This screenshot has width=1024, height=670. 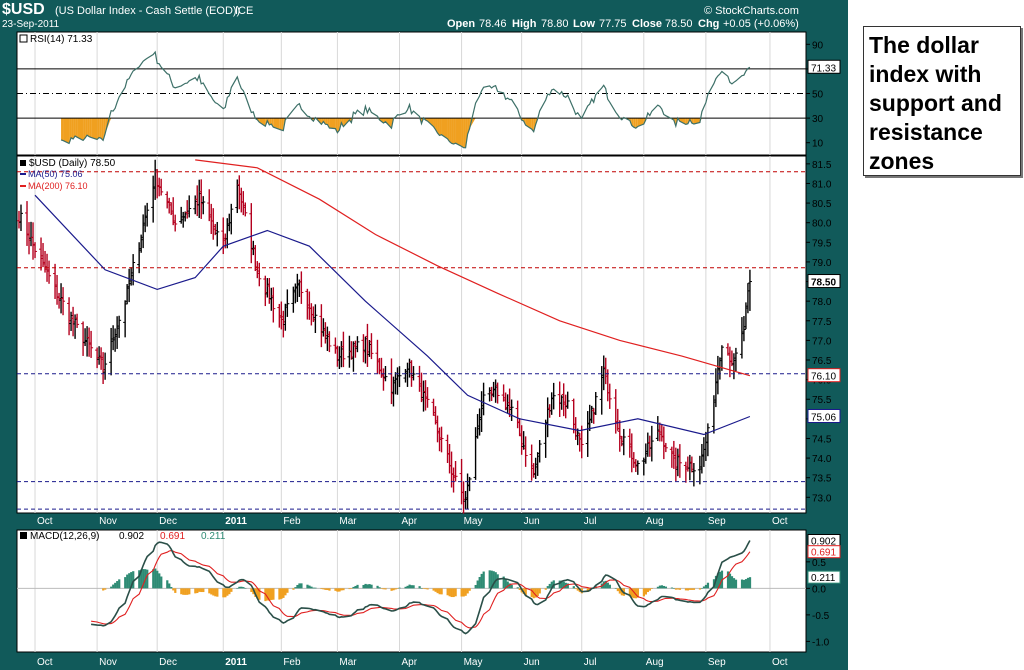 What do you see at coordinates (613, 24) in the screenshot?
I see `low-value: 77.75` at bounding box center [613, 24].